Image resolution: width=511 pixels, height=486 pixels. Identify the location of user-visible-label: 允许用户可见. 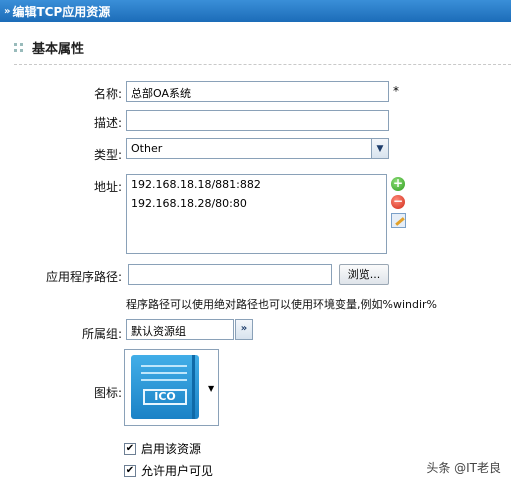
(177, 471).